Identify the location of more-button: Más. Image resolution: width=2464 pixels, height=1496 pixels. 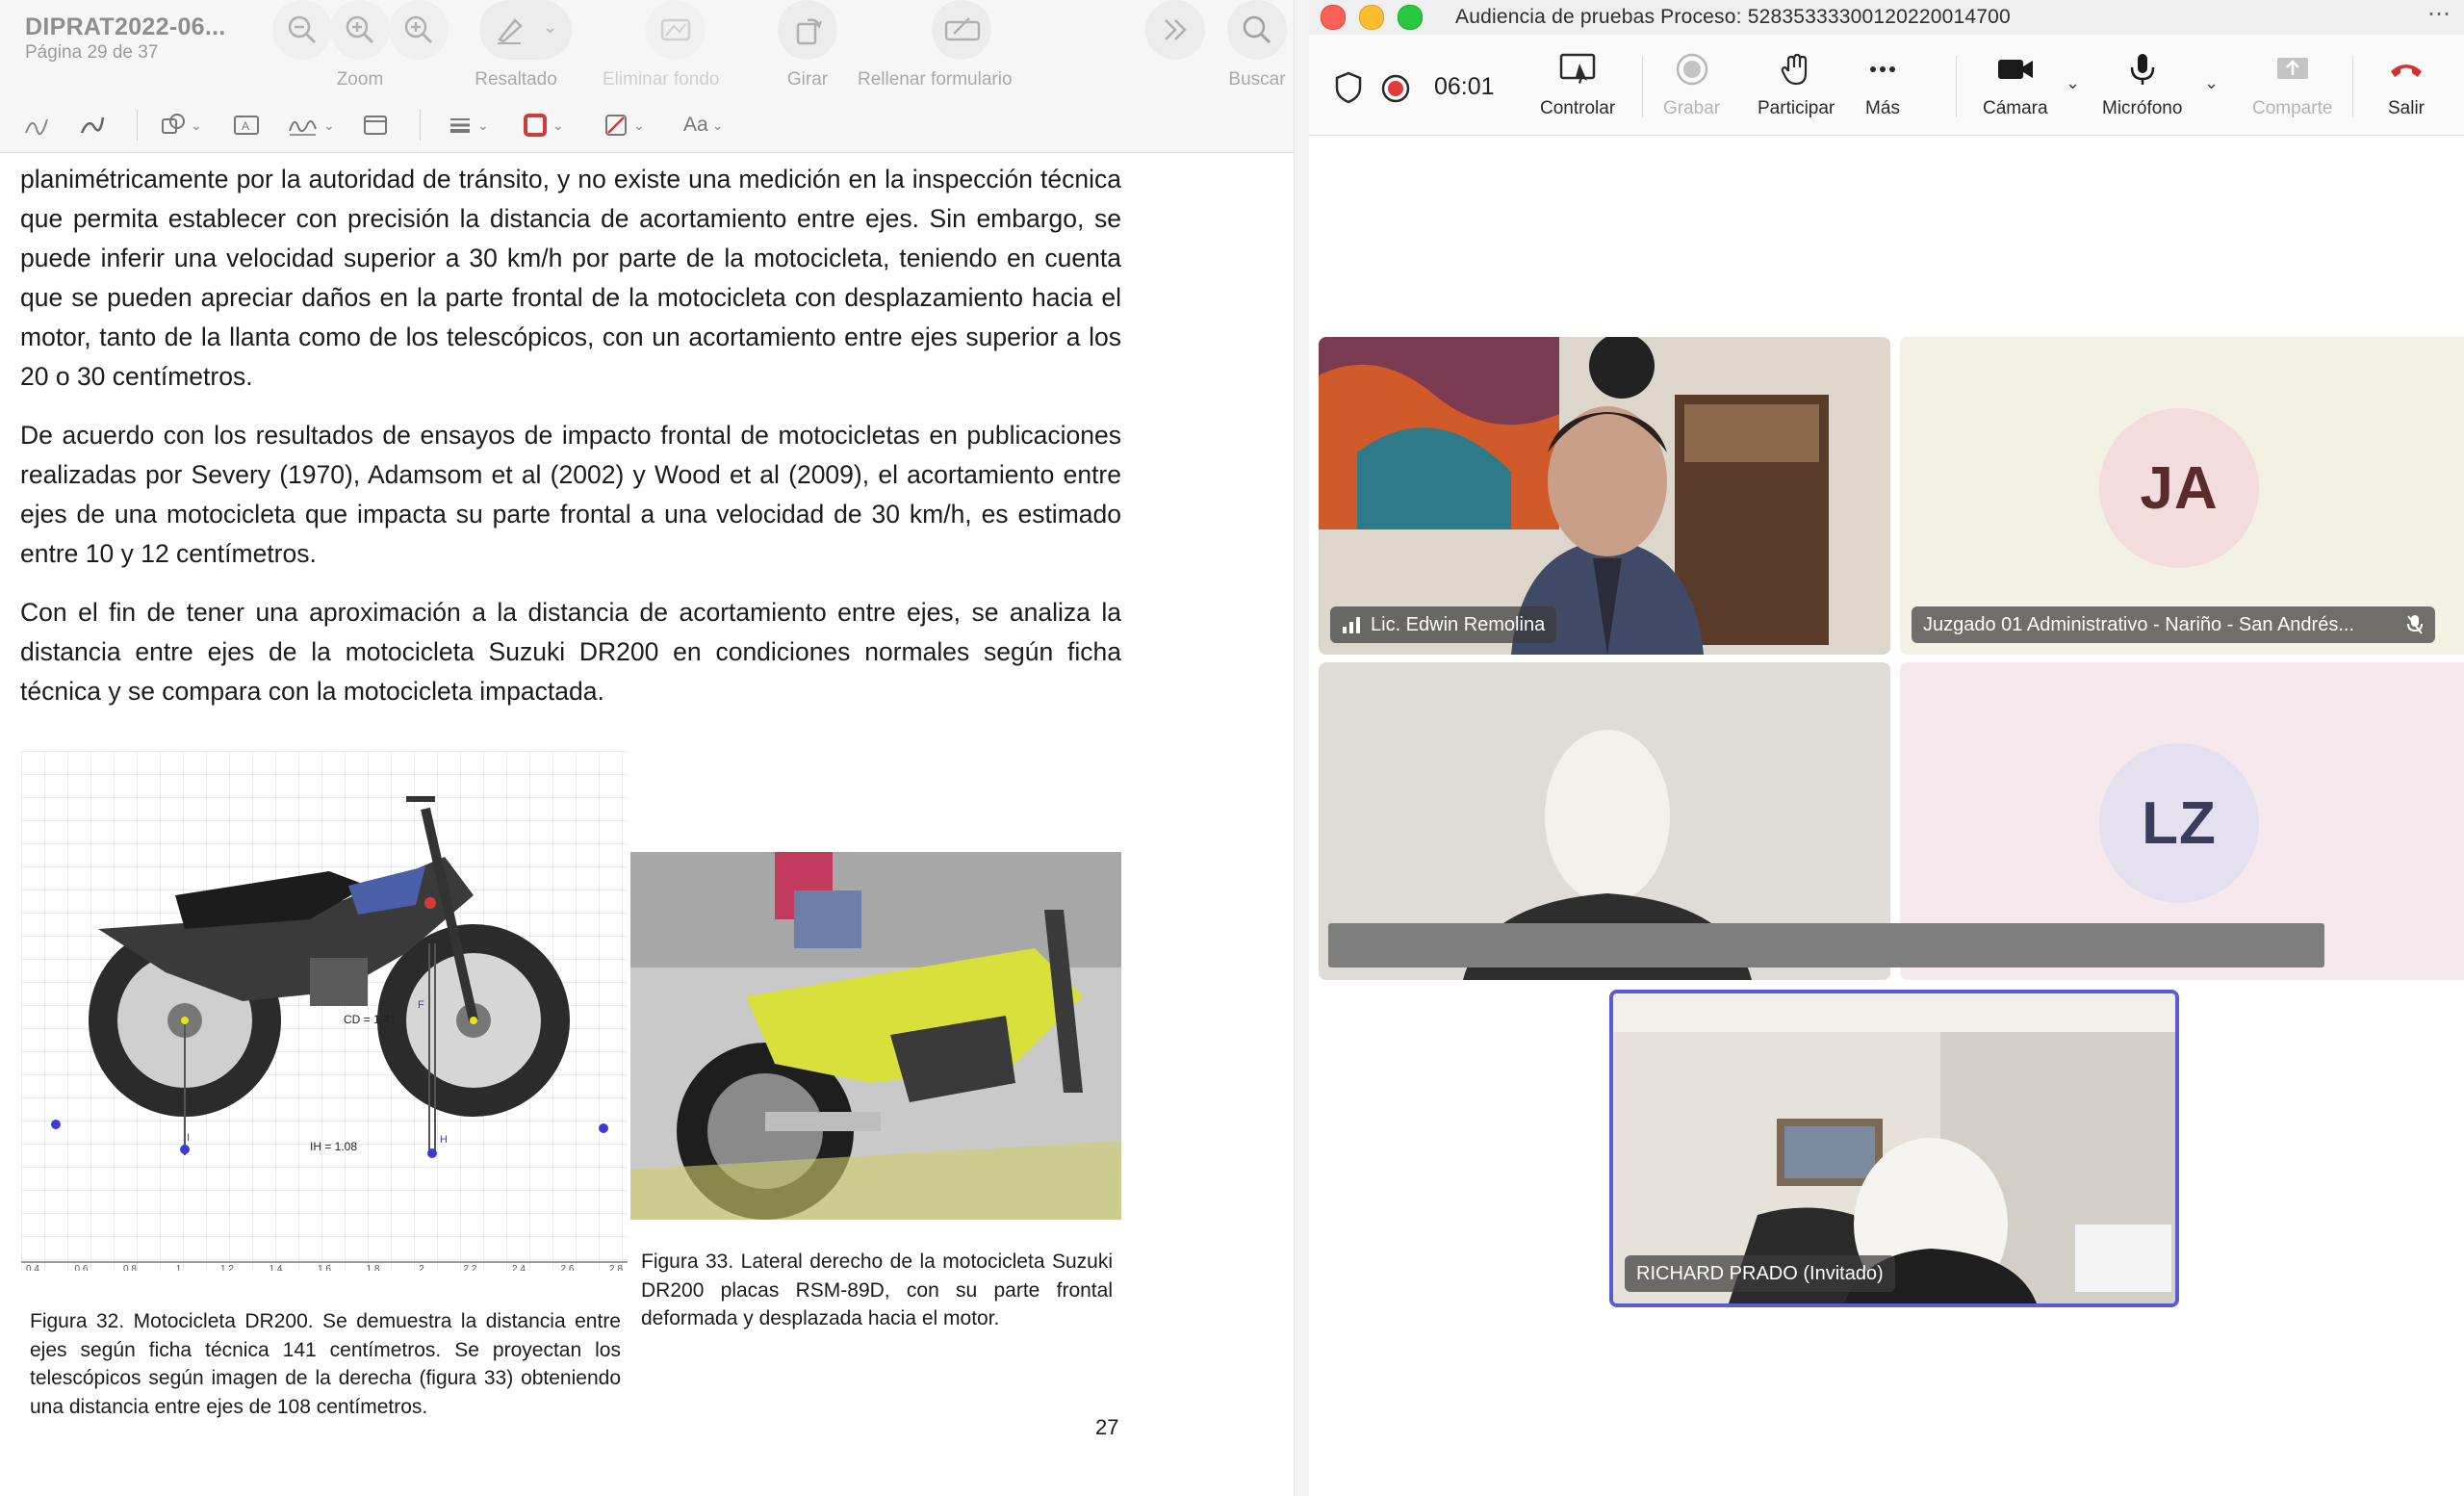
(1882, 85).